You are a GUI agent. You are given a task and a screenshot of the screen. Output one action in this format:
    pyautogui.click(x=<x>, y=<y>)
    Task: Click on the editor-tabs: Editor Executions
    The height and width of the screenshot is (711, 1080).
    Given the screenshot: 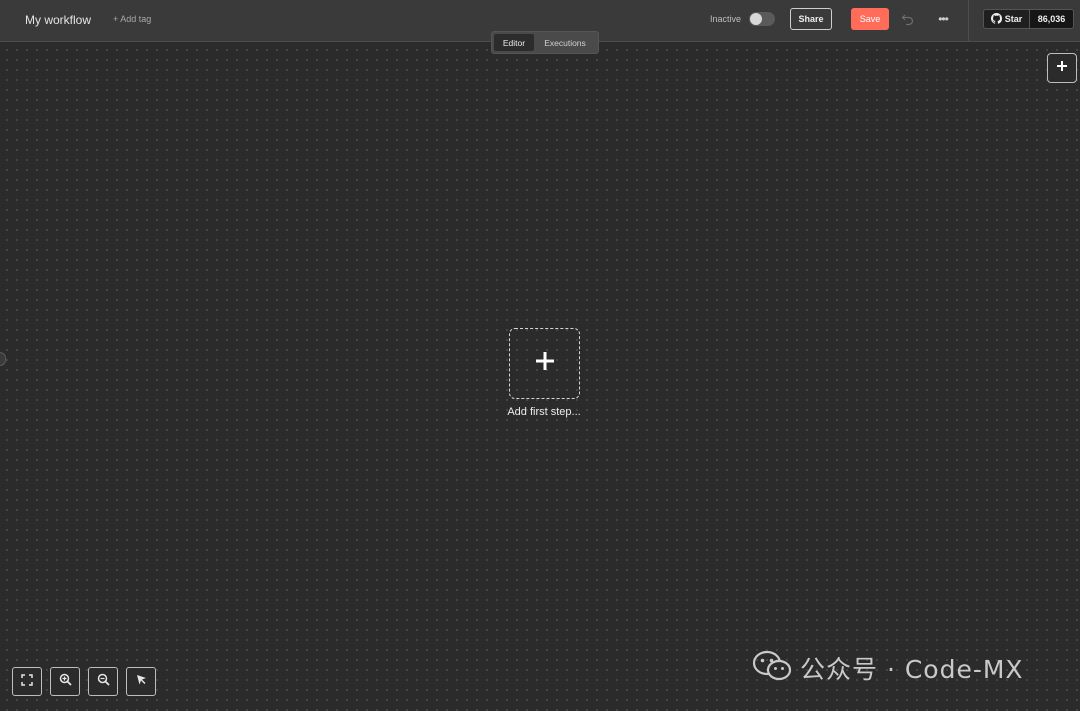 What is the action you would take?
    pyautogui.click(x=545, y=42)
    